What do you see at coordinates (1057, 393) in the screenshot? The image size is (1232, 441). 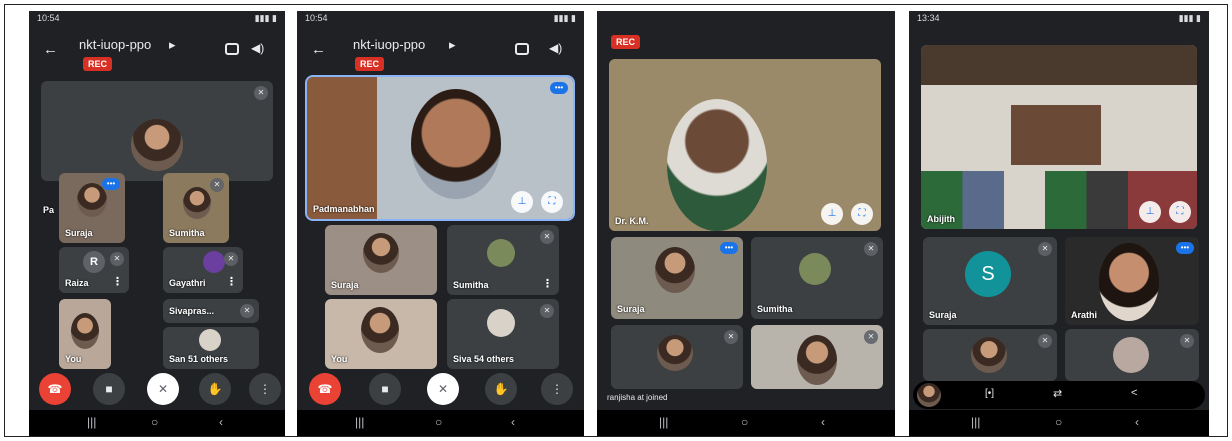 I see `switch-view-icon: ⇄` at bounding box center [1057, 393].